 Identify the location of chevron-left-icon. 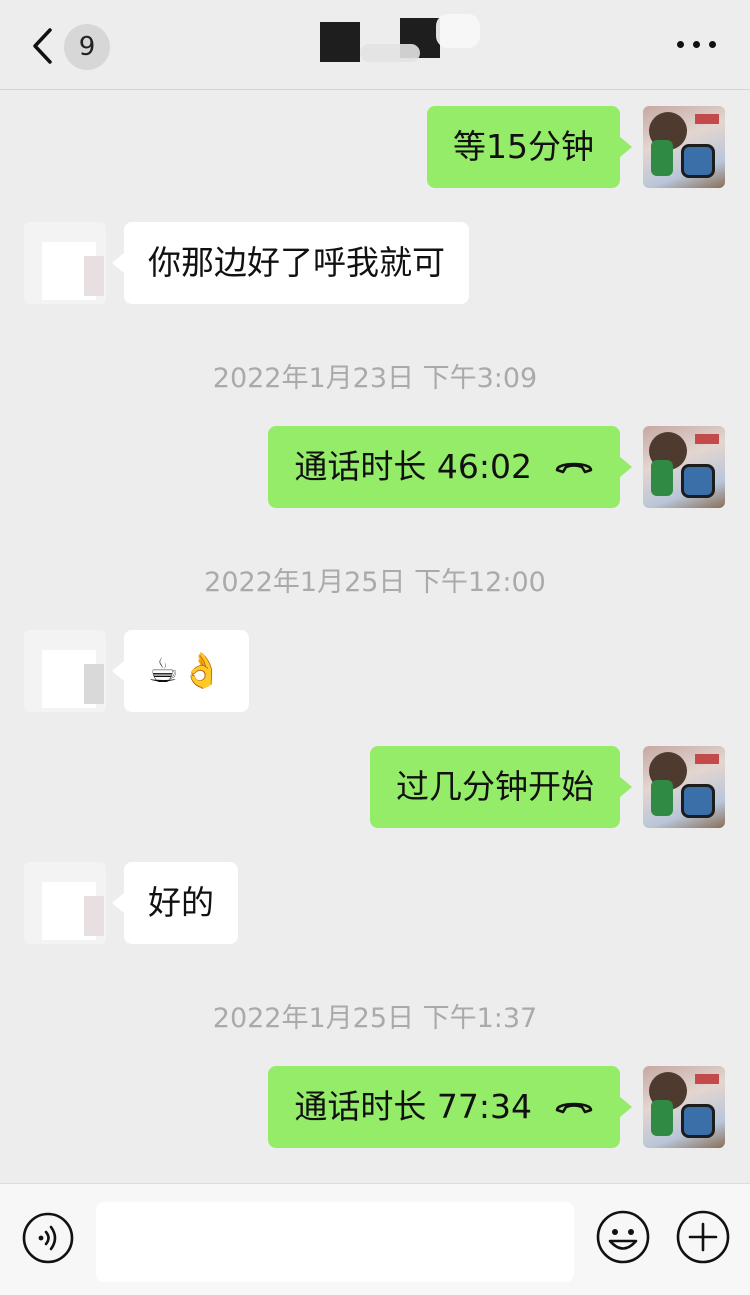
(42, 46).